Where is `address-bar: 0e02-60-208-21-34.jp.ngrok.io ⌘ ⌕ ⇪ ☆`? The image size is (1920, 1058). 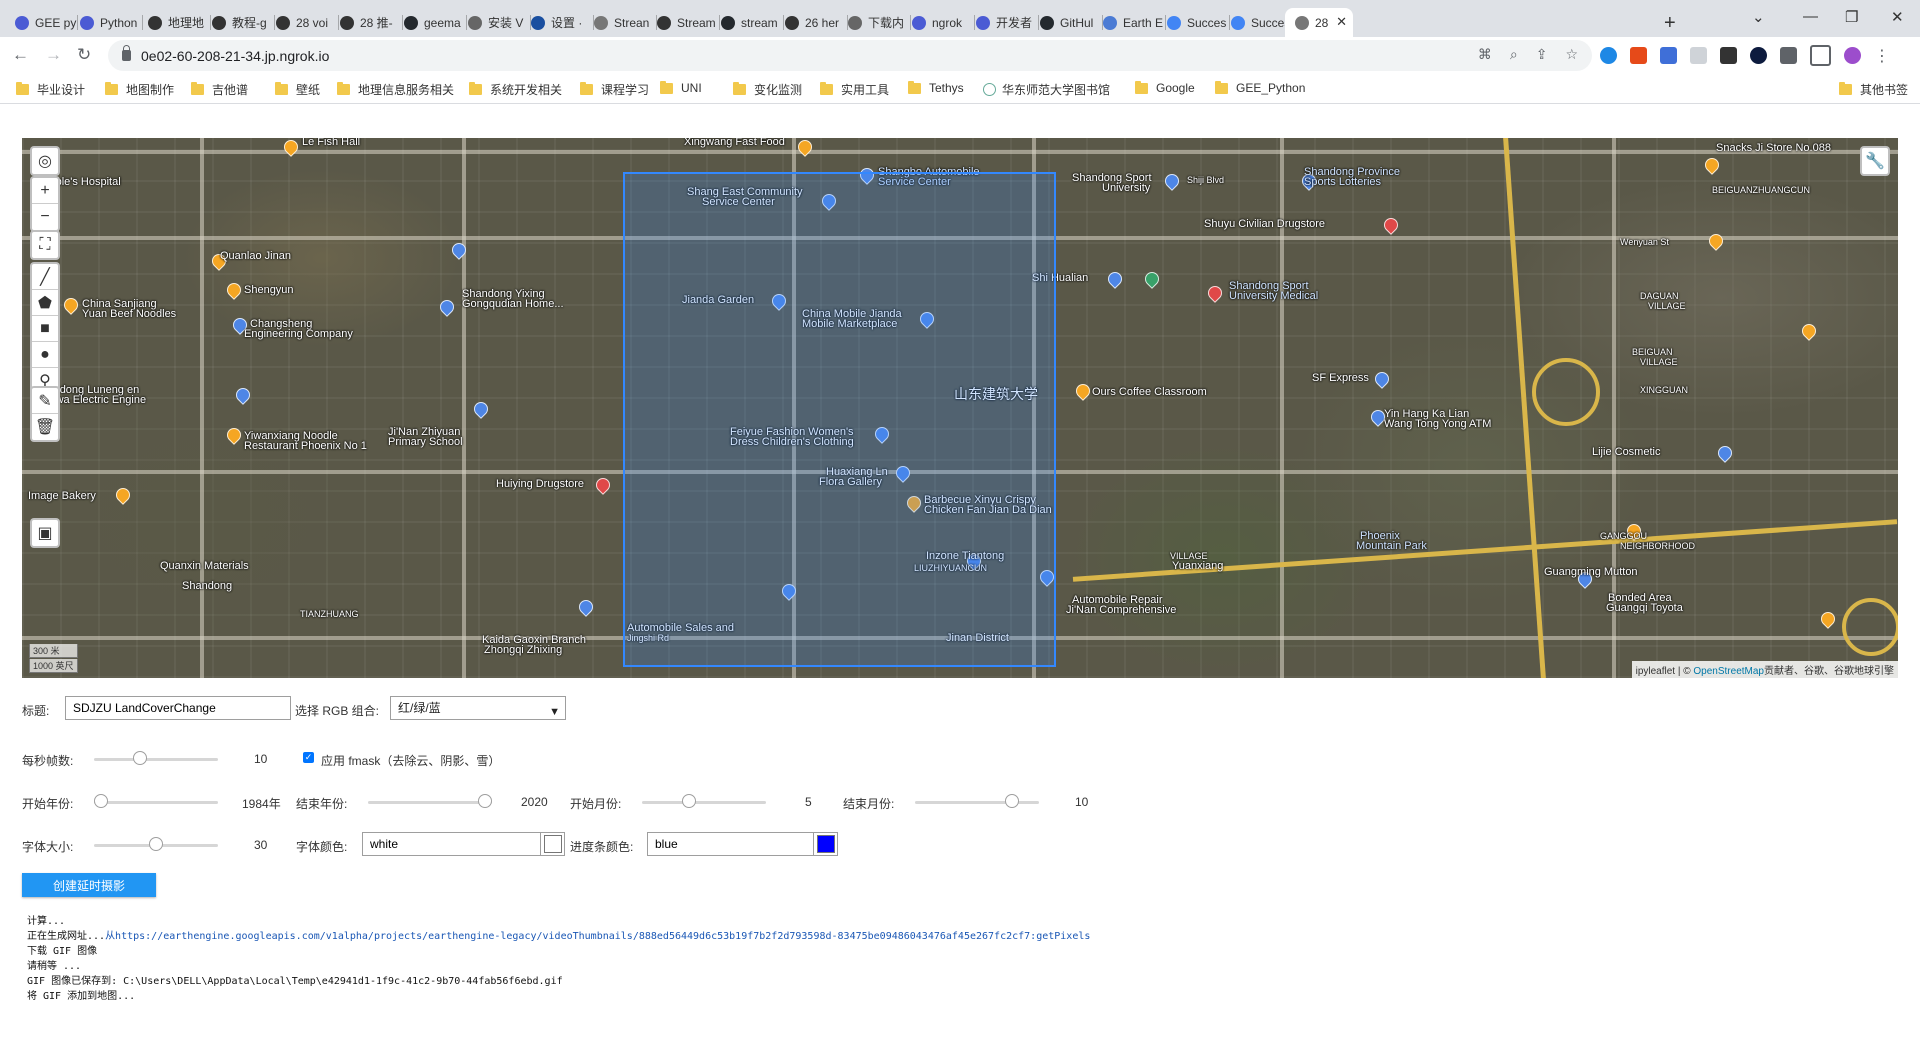
address-bar: 0e02-60-208-21-34.jp.ngrok.io ⌘ ⌕ ⇪ ☆ is located at coordinates (850, 55).